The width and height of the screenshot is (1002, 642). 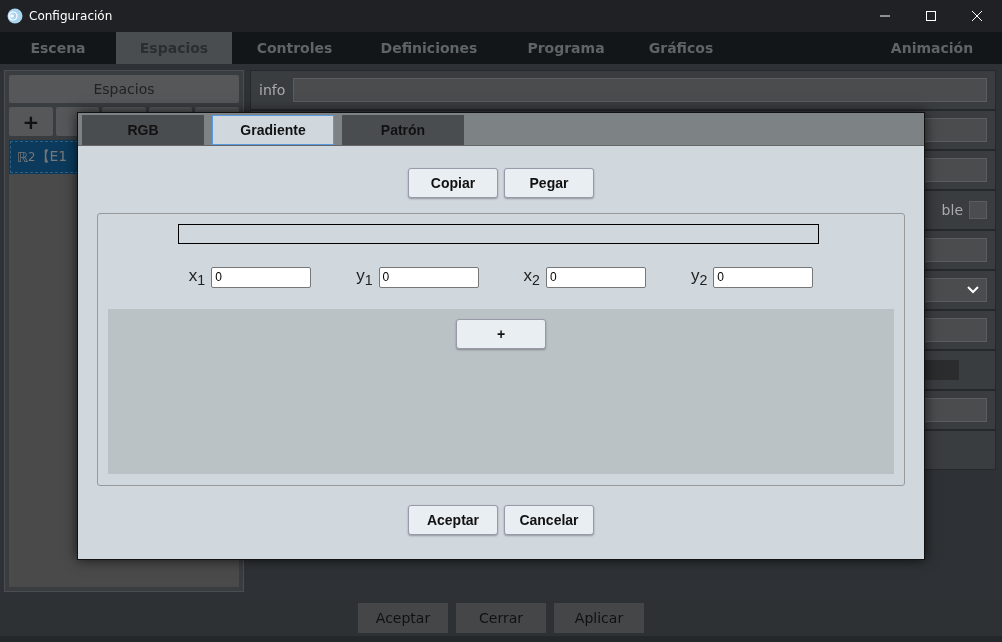 What do you see at coordinates (681, 48) in the screenshot?
I see `tab: Gráficos` at bounding box center [681, 48].